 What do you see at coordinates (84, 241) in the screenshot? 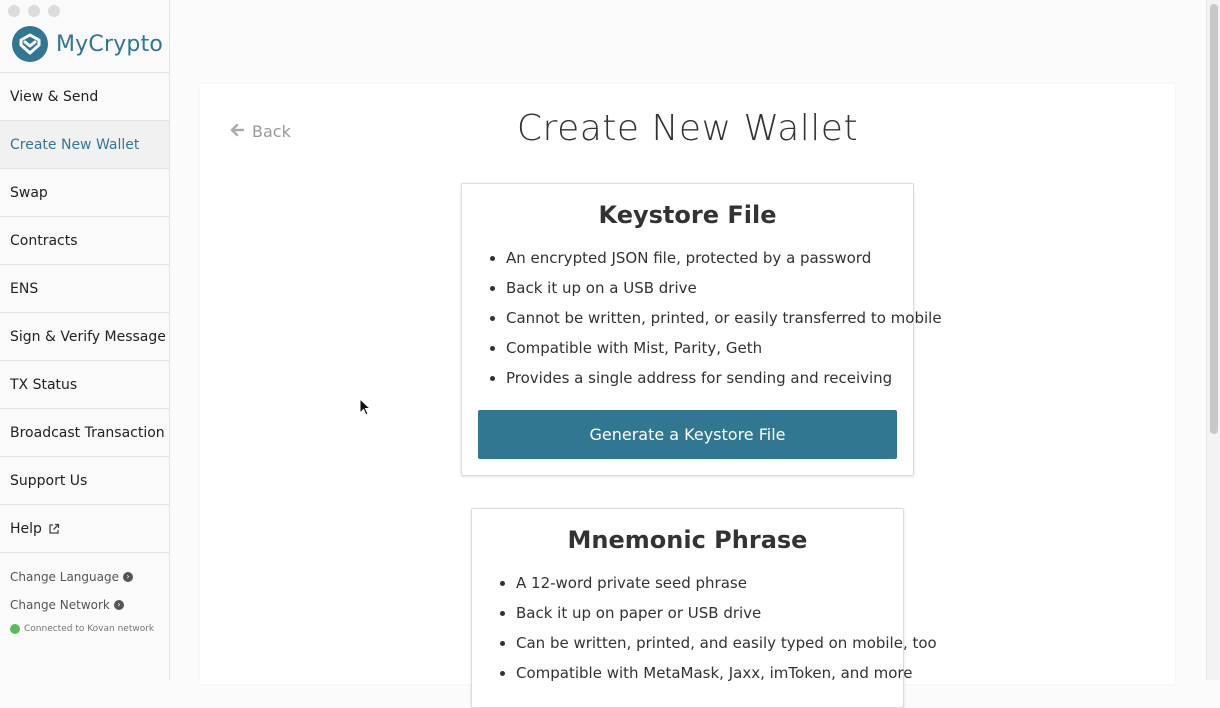
I see `sidebar-item-contracts: Contracts` at bounding box center [84, 241].